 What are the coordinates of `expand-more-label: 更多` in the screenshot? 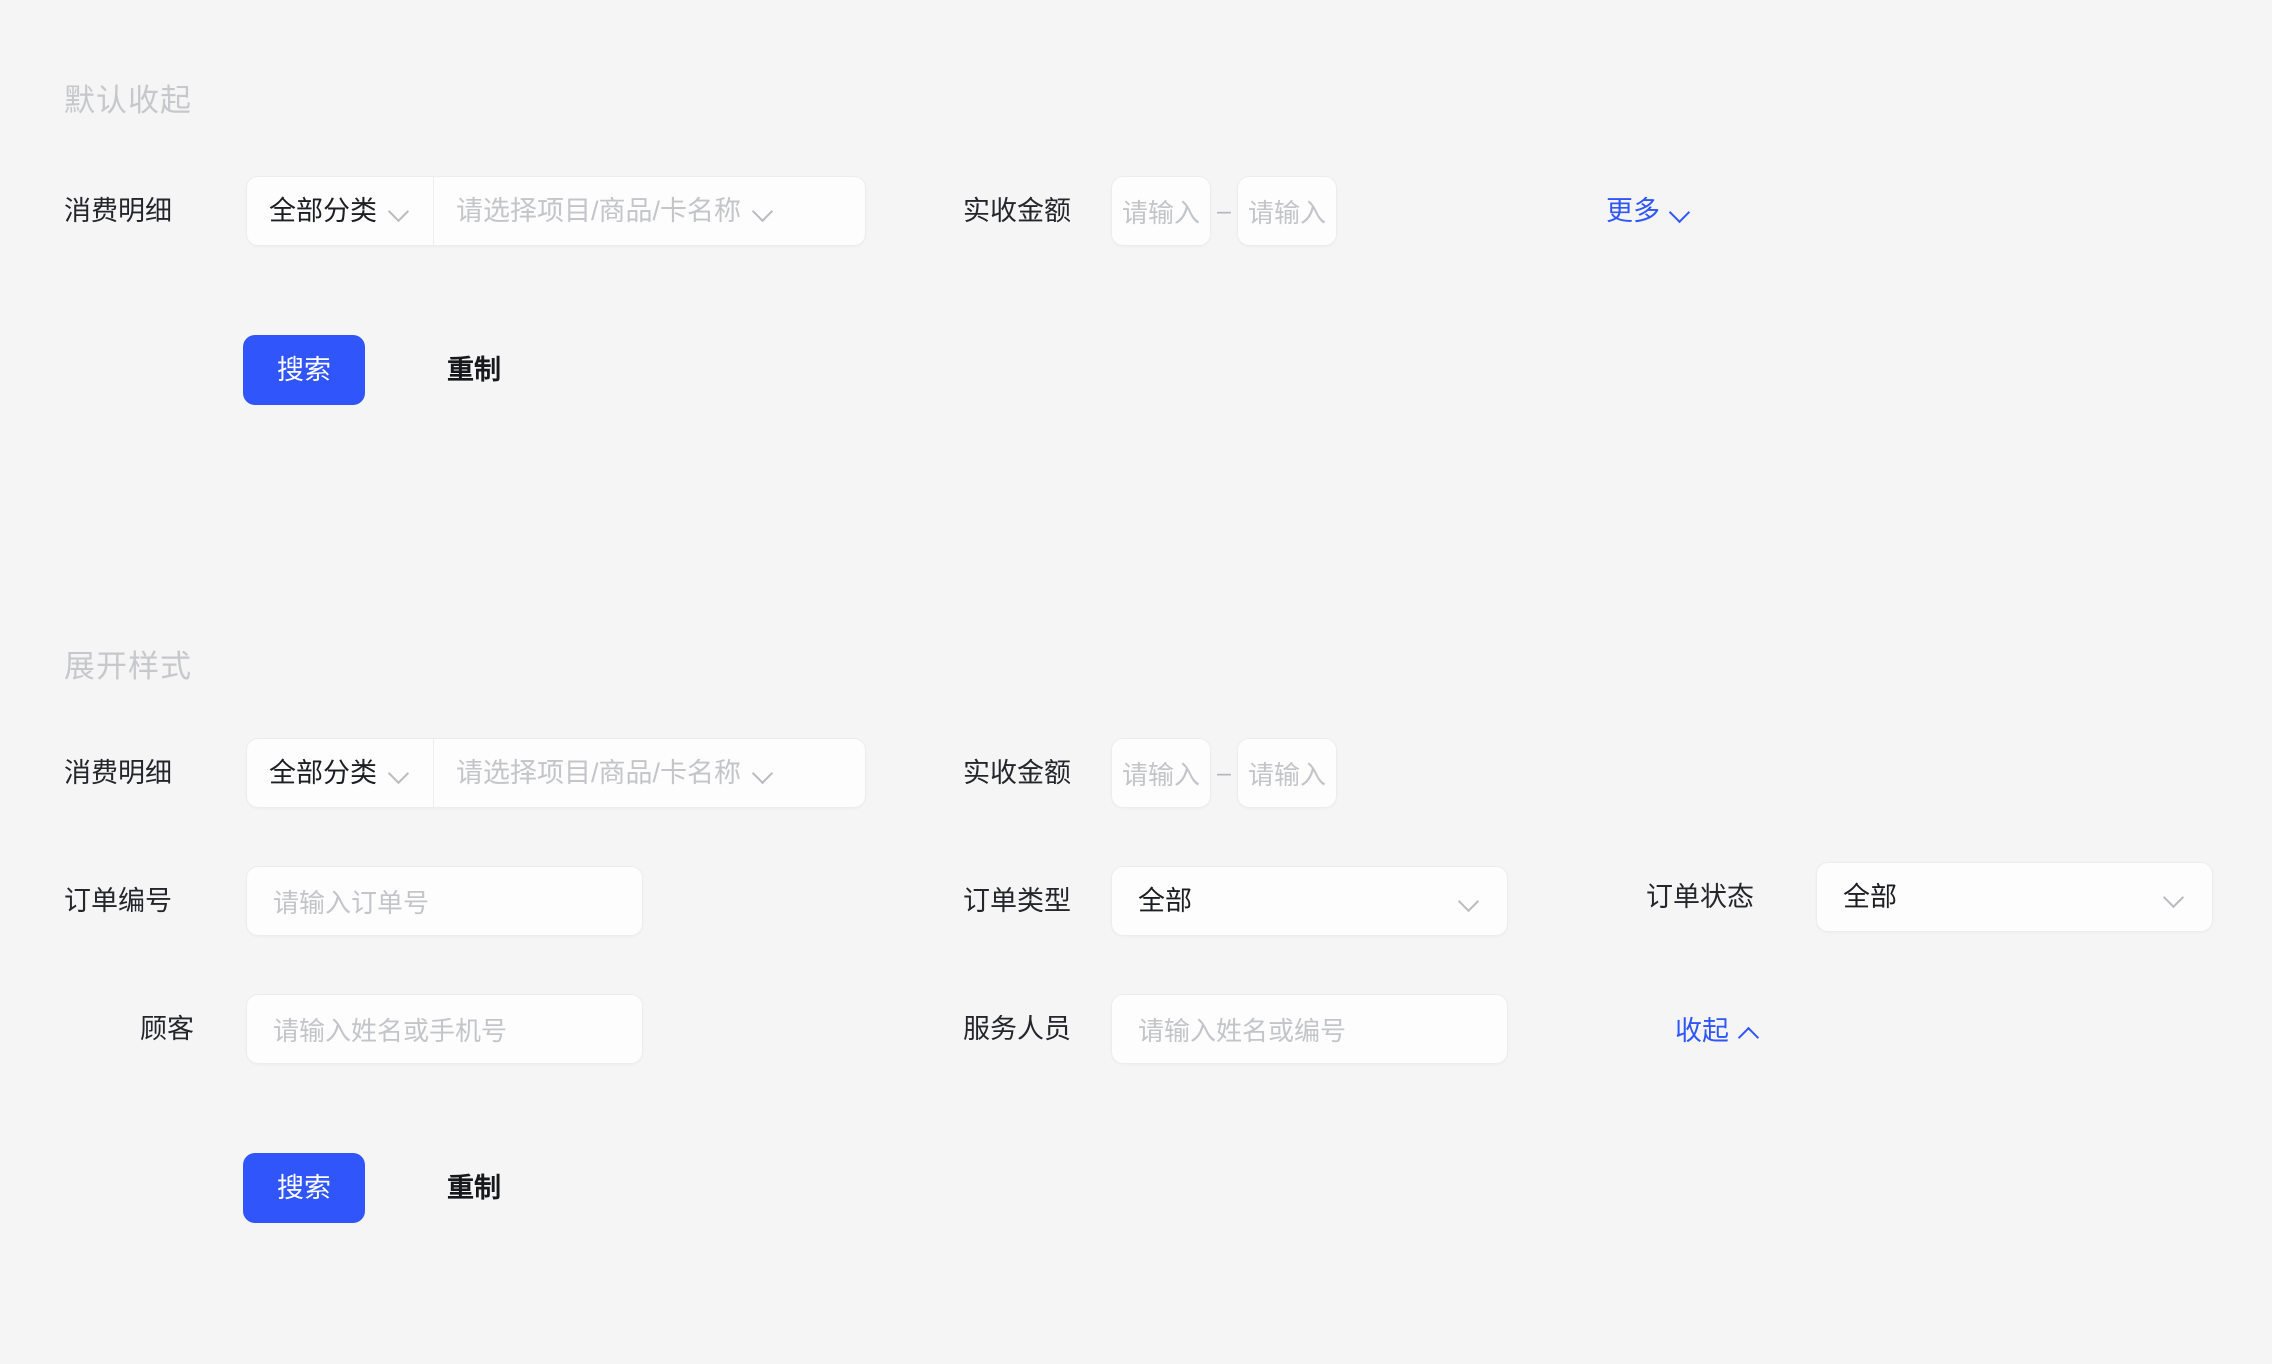 It's located at (1633, 211).